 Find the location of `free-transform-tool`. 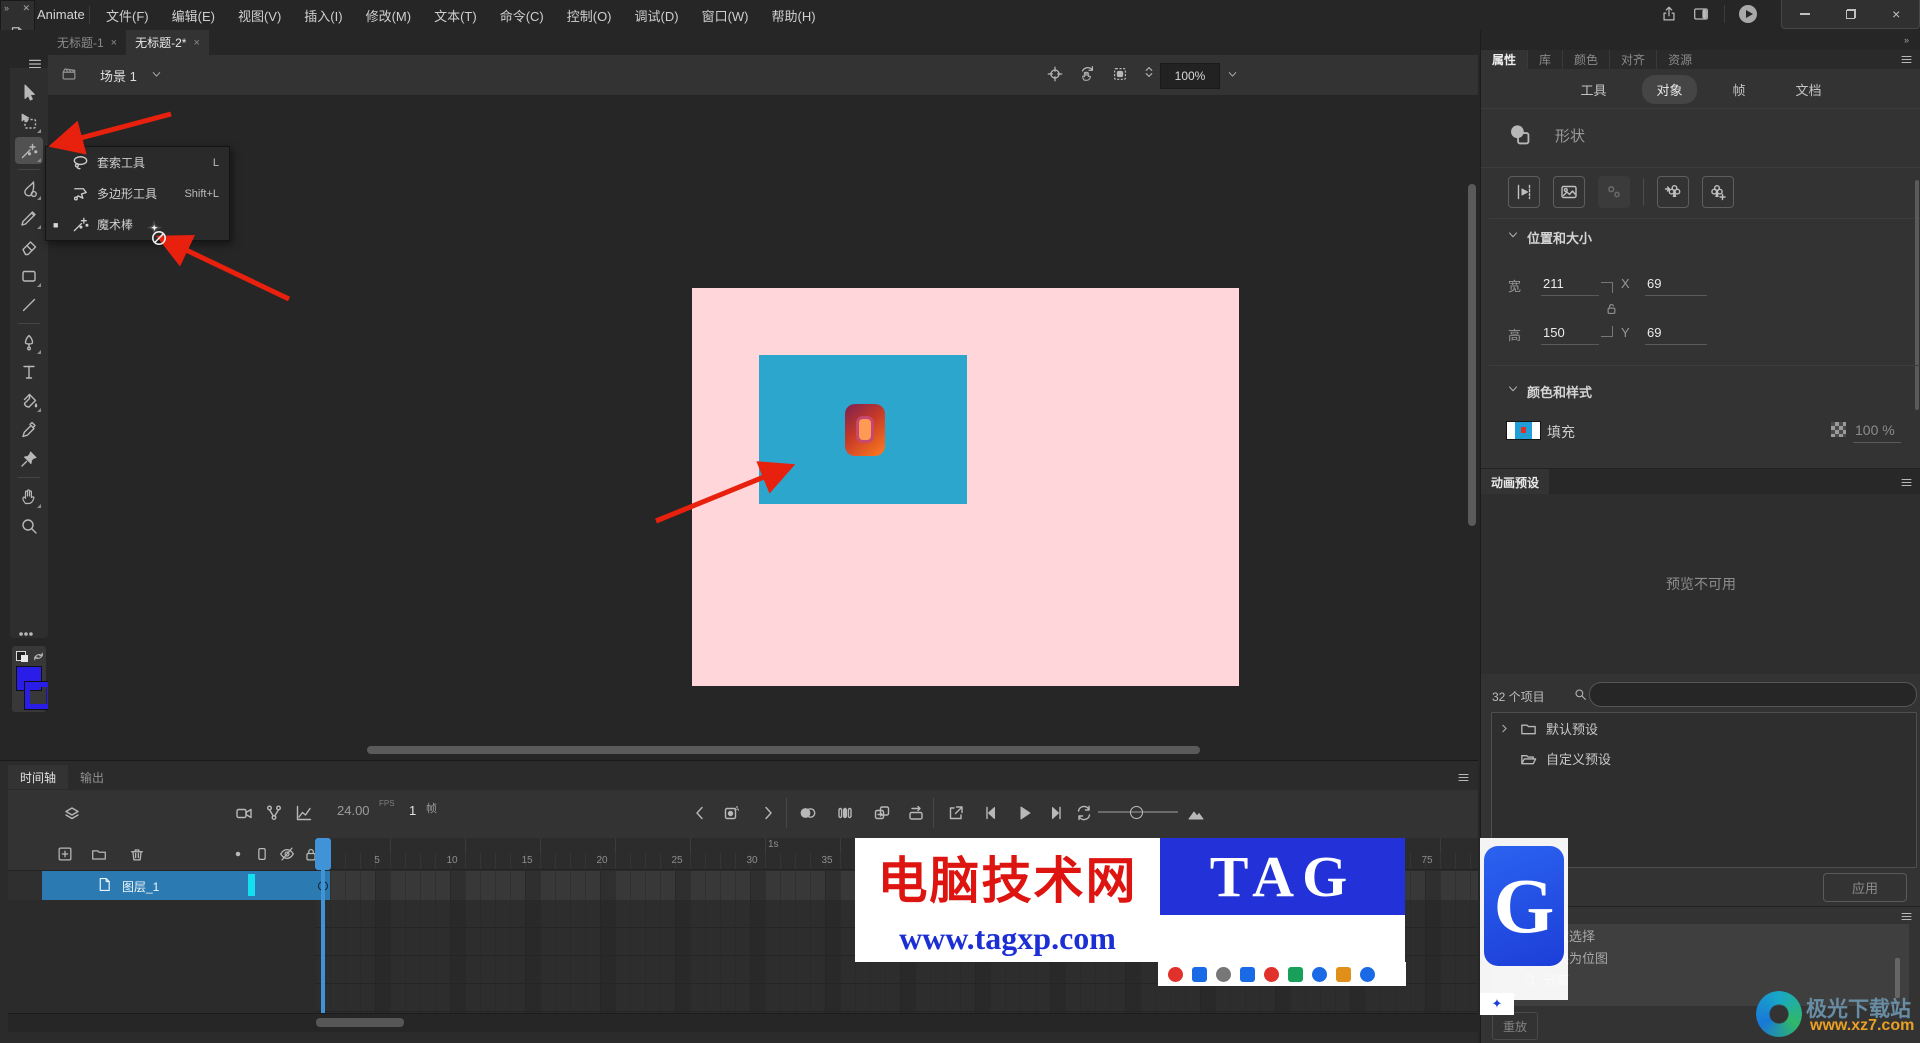

free-transform-tool is located at coordinates (29, 121).